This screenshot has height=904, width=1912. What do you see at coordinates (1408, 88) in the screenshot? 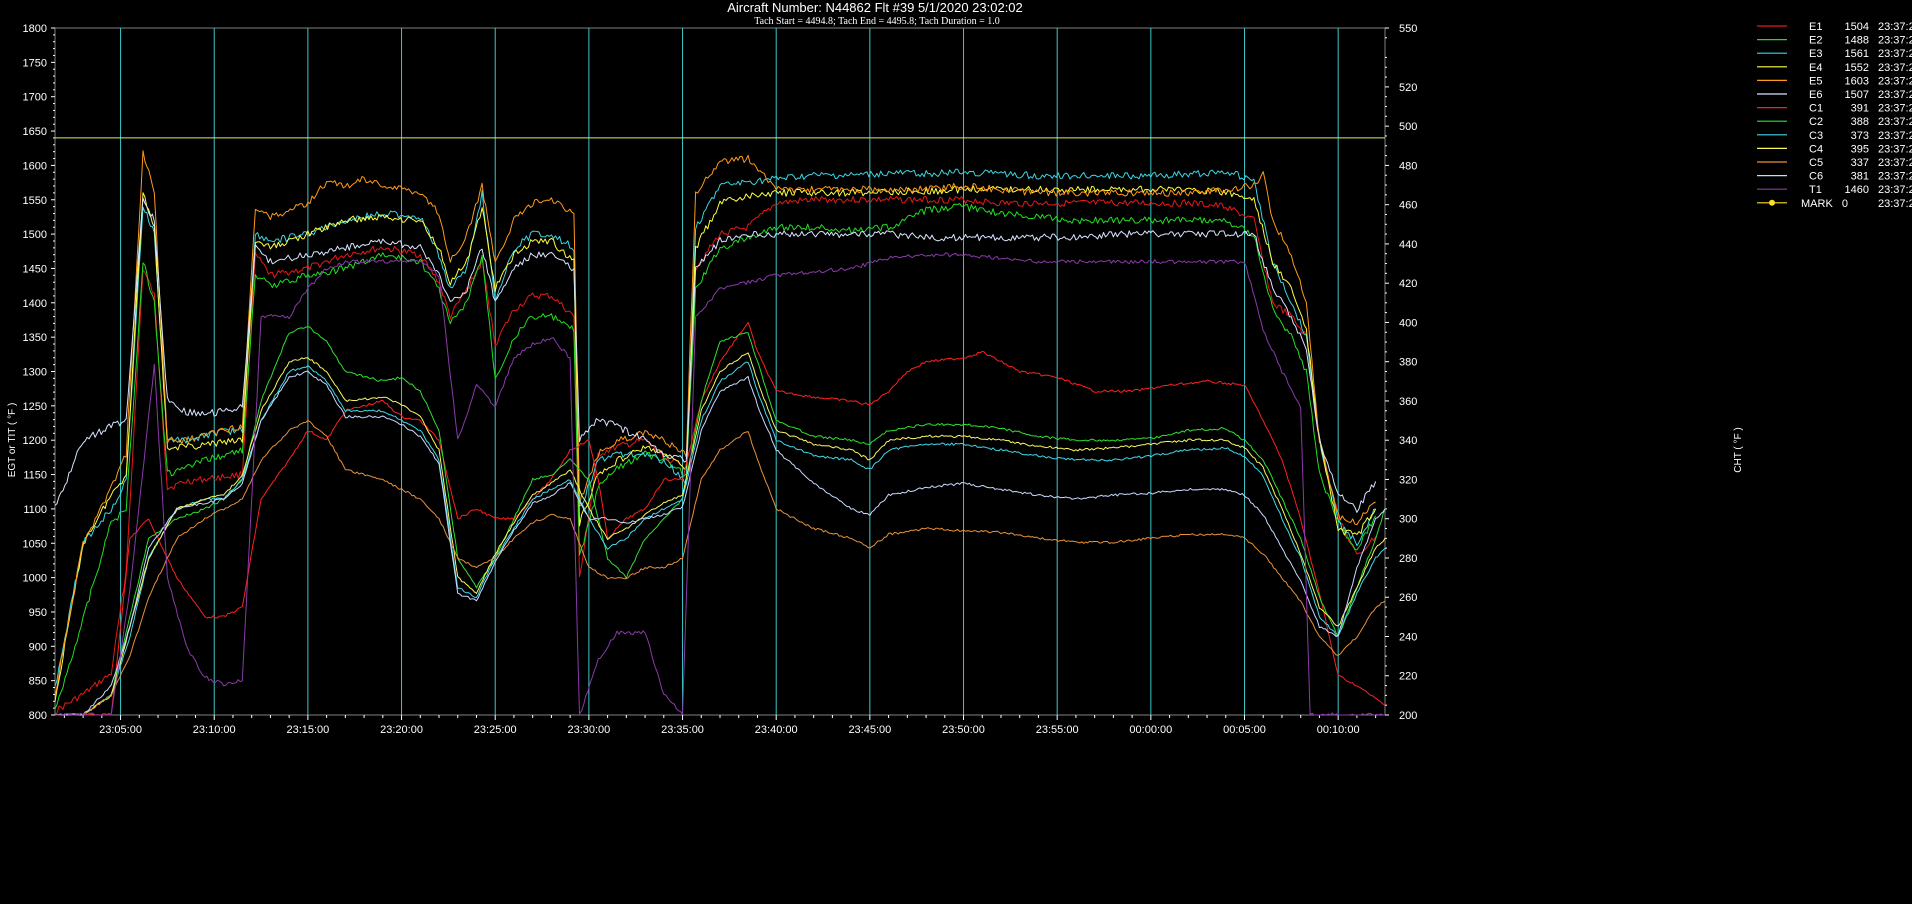
I see `y2-tick-label: 520` at bounding box center [1408, 88].